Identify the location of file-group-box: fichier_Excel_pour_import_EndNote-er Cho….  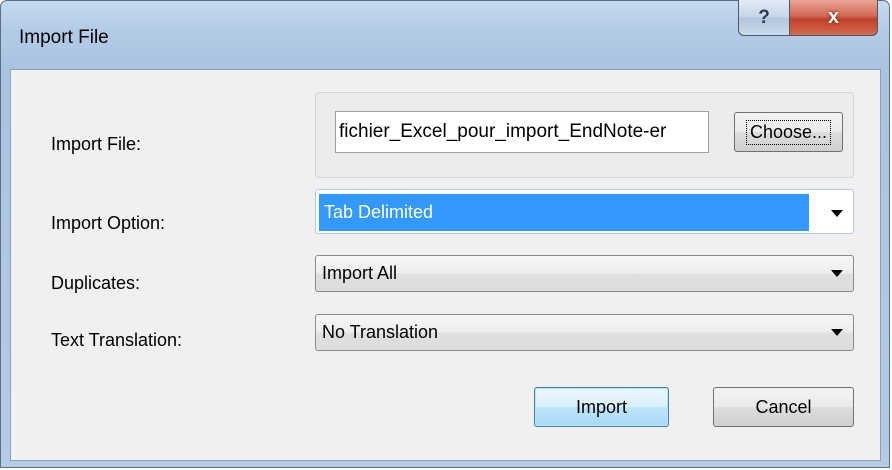
(584, 135).